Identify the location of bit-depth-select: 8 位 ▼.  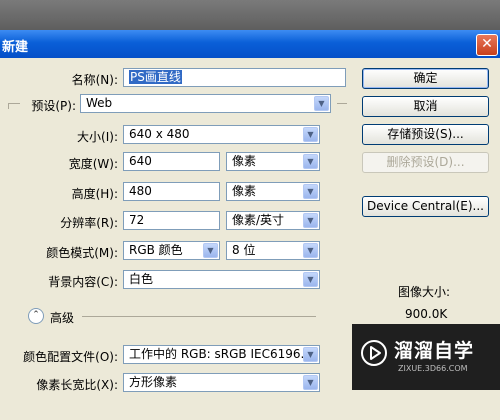
(273, 250).